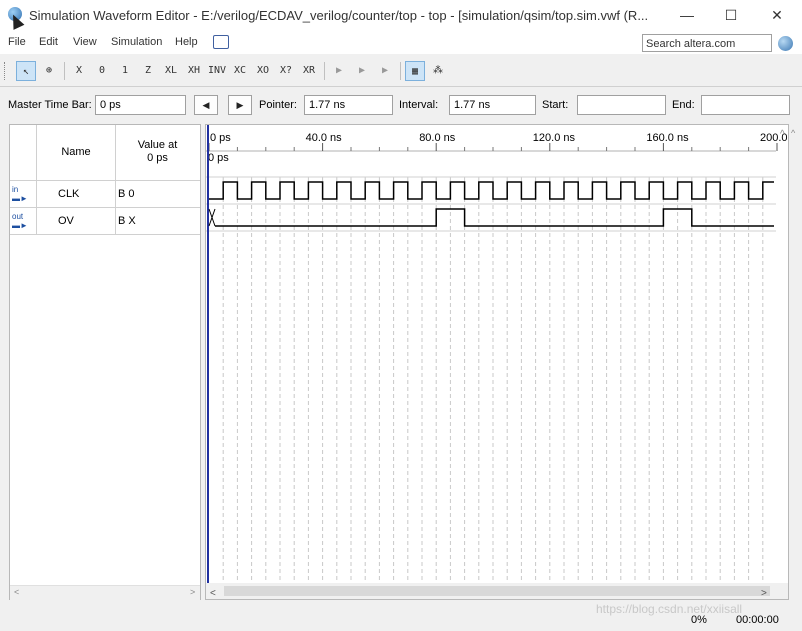 The height and width of the screenshot is (631, 802). Describe the element at coordinates (105, 221) in the screenshot. I see `signal-row-ov: out ▬► OV B X` at that location.